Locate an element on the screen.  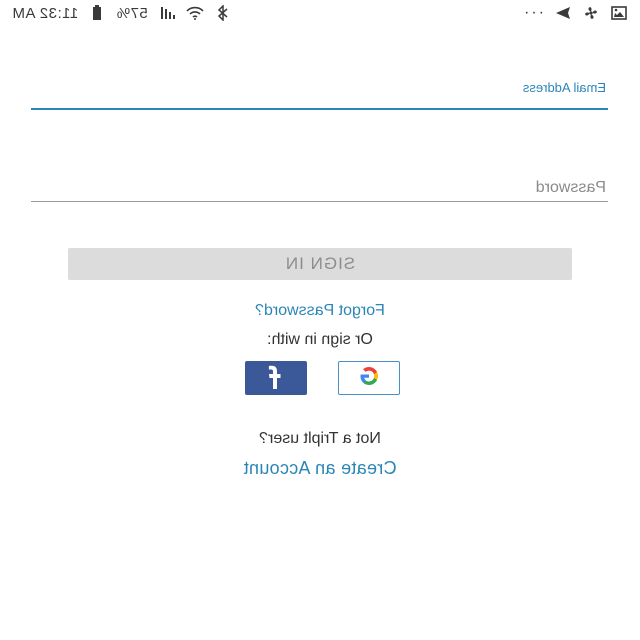
email-field: Email Address is located at coordinates (319, 95).